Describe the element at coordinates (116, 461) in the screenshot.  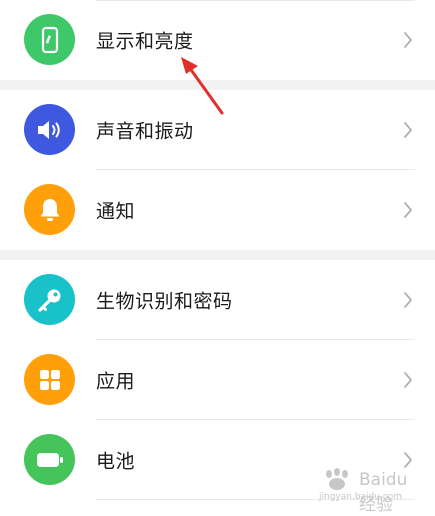
I see `settings-item-label: 电池` at that location.